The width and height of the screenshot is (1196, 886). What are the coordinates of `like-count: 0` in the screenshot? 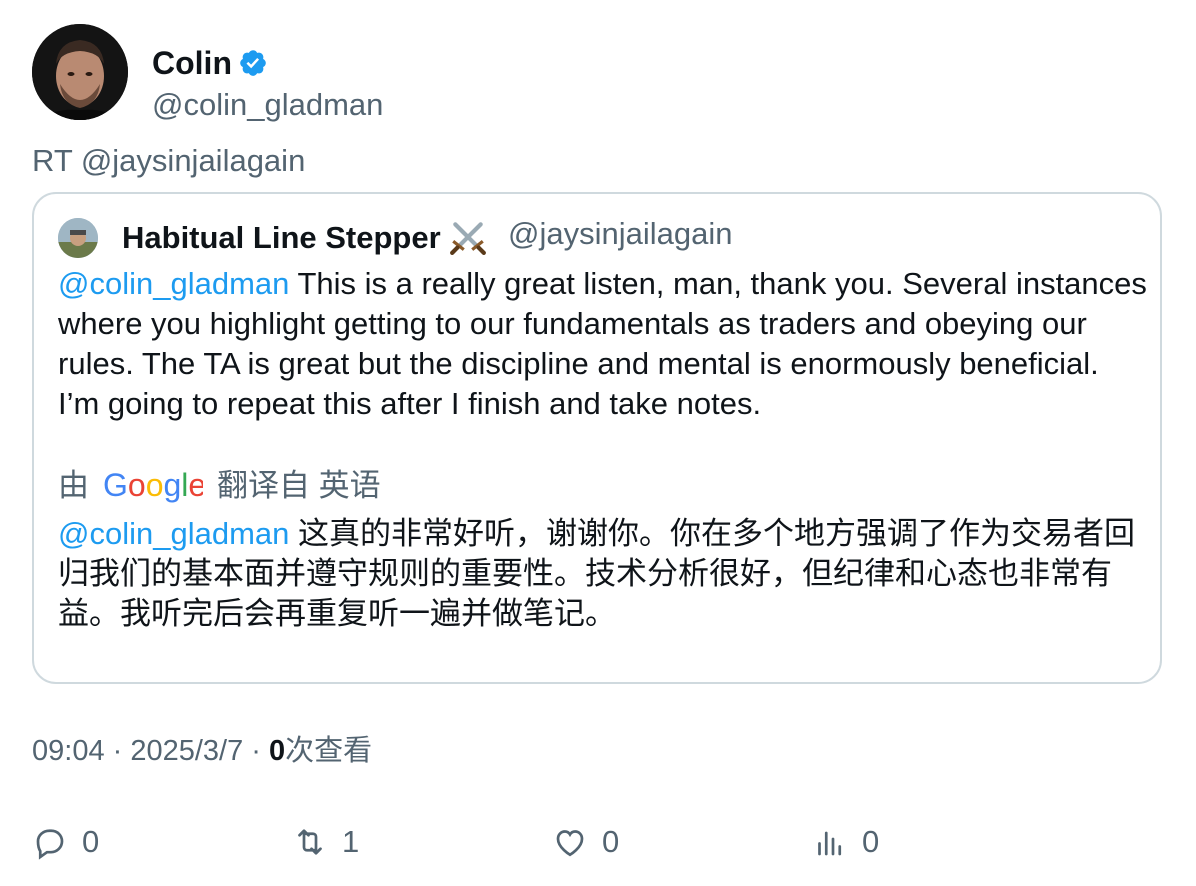 It's located at (611, 841).